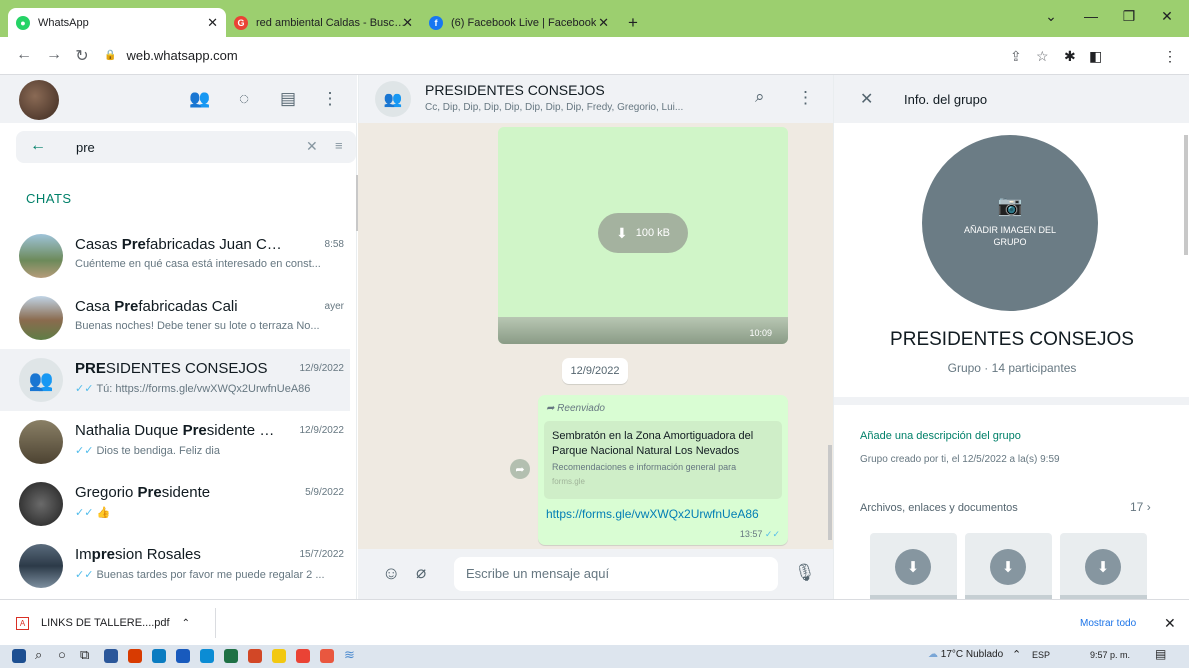  What do you see at coordinates (186, 147) in the screenshot?
I see `search-box: ← pre ✕` at bounding box center [186, 147].